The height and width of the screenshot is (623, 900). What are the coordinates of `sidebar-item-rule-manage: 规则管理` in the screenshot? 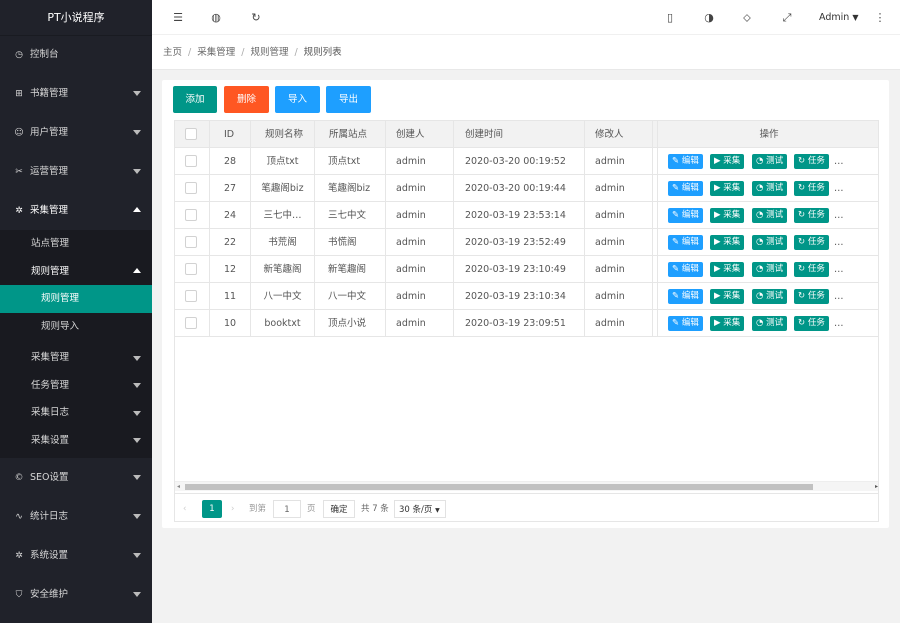 It's located at (76, 272).